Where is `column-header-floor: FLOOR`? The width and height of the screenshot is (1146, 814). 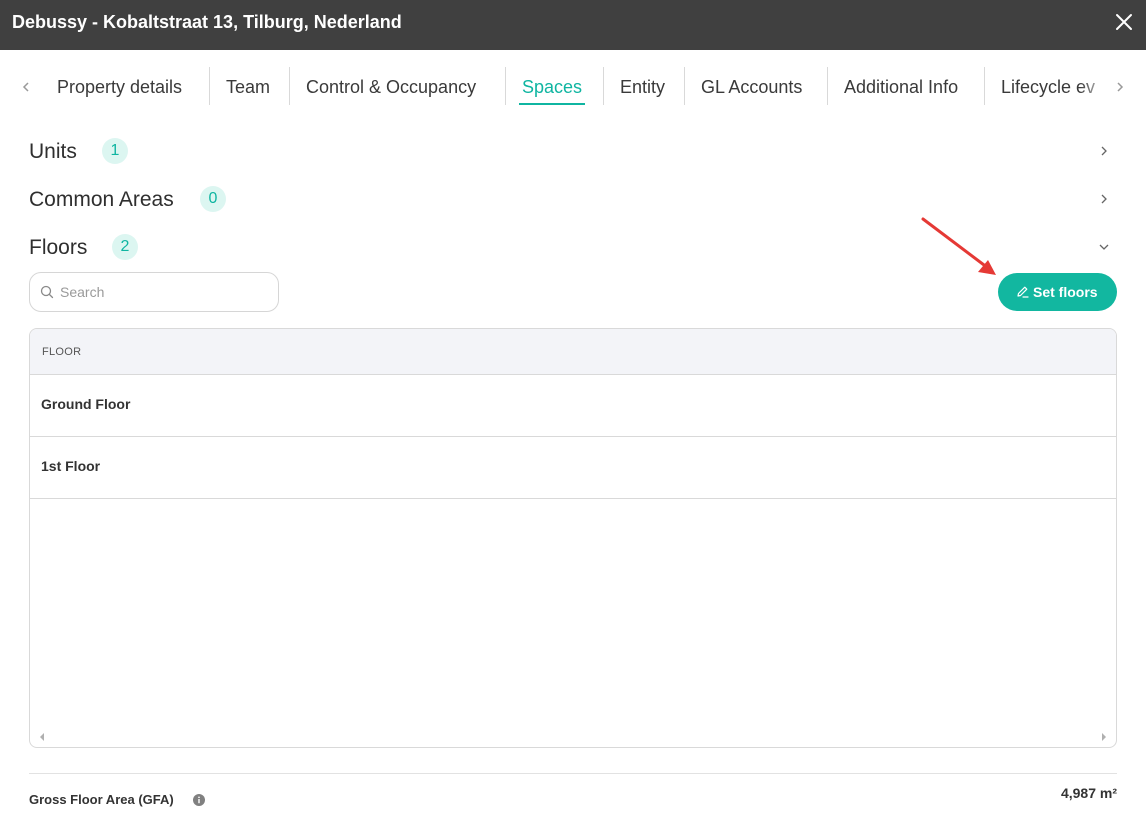 column-header-floor: FLOOR is located at coordinates (61, 352).